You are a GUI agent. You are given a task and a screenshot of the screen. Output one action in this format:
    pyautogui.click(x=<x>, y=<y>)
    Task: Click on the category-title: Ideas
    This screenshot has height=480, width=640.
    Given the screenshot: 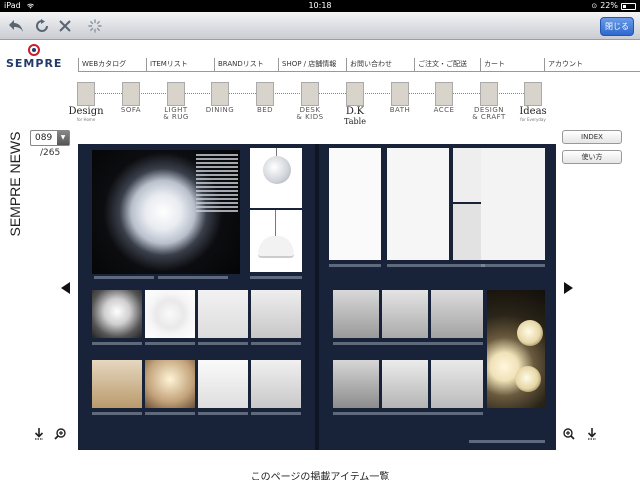 What is the action you would take?
    pyautogui.click(x=533, y=111)
    